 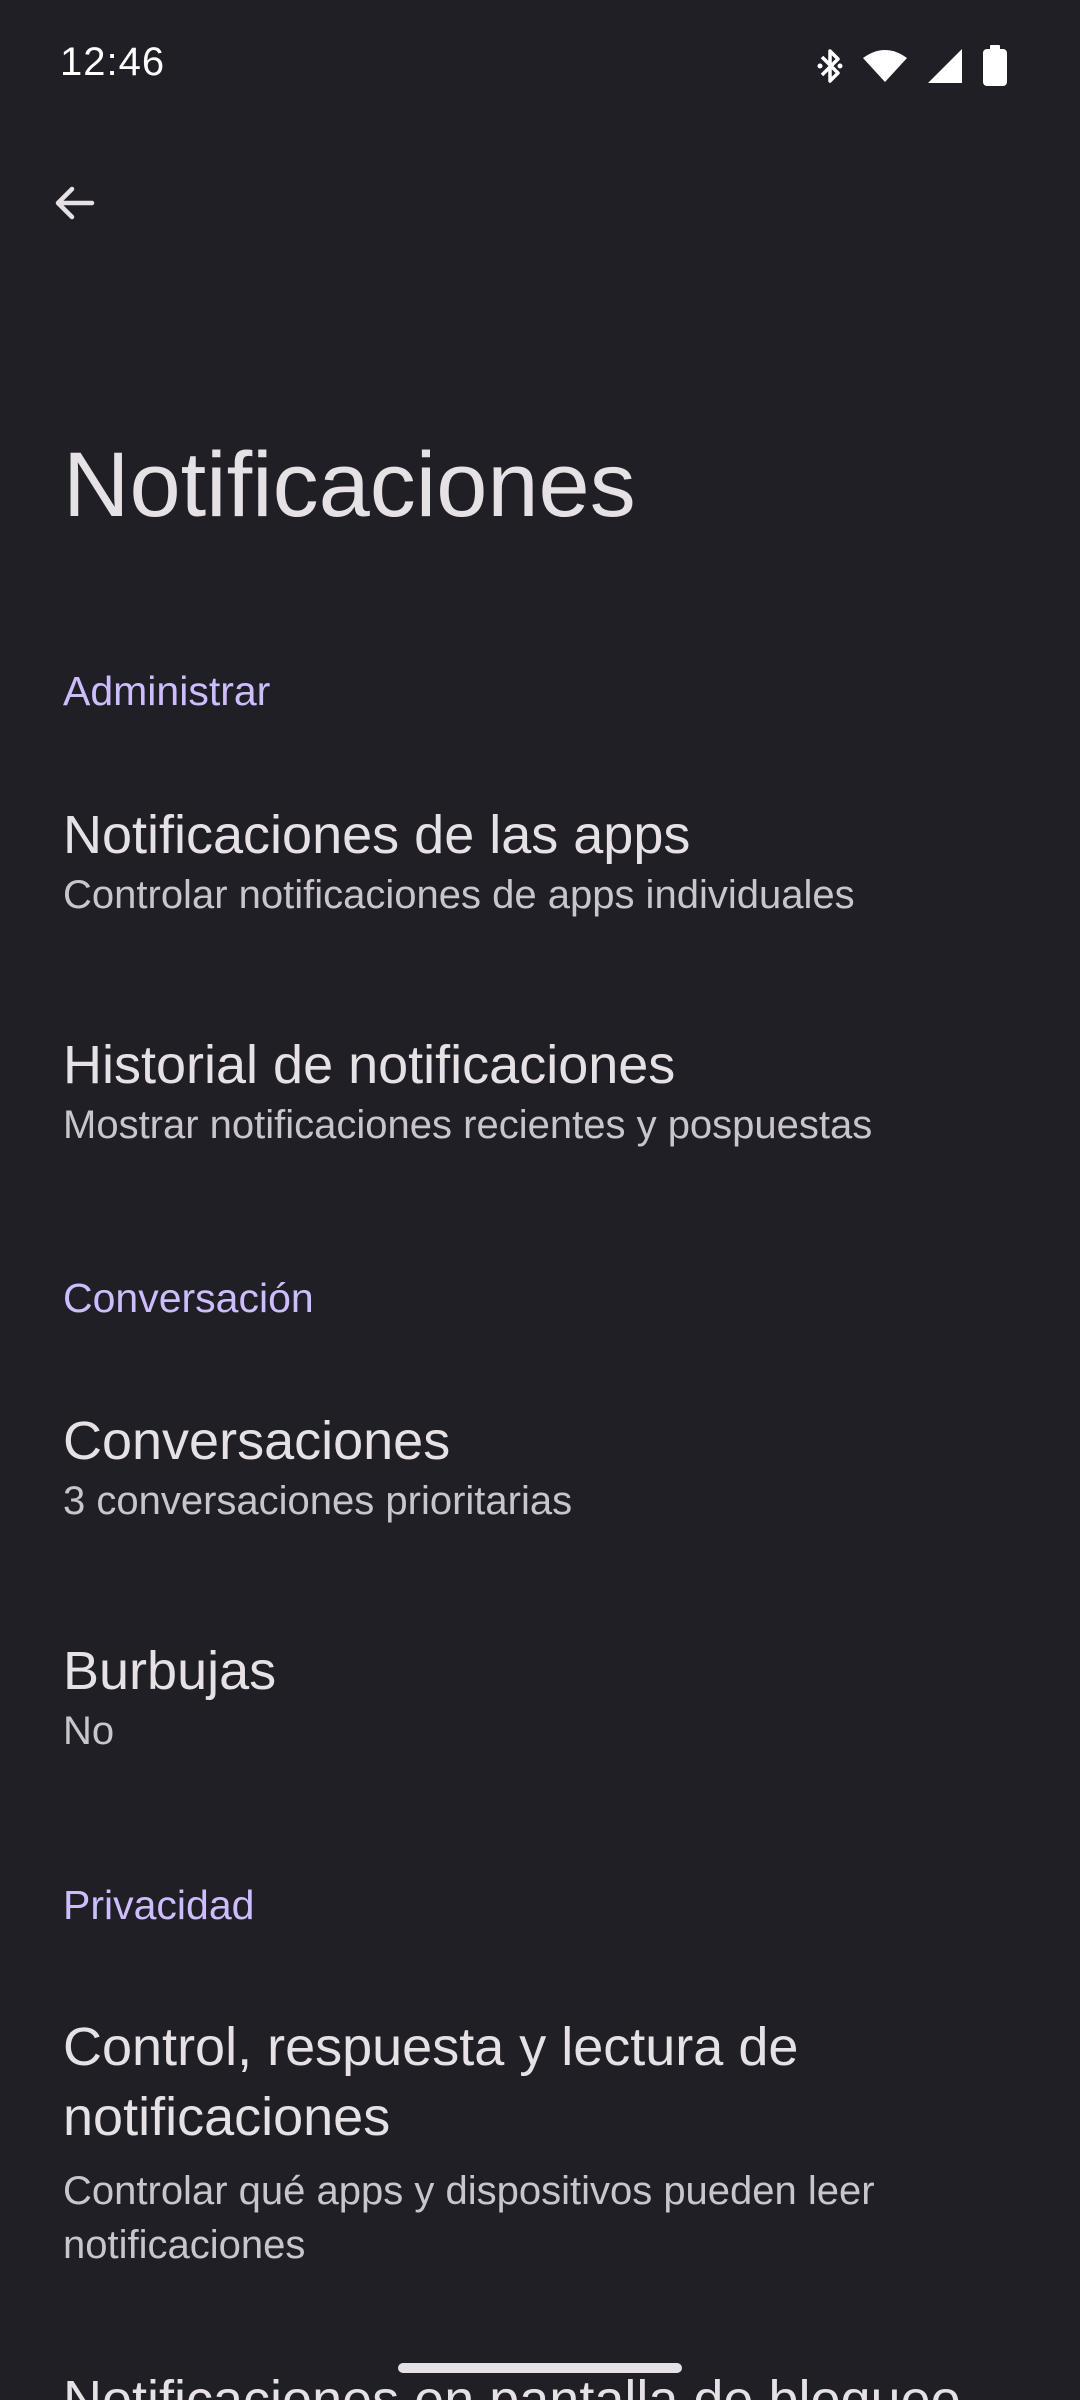 I want to click on section-header-administrar: Administrar, so click(x=167, y=691).